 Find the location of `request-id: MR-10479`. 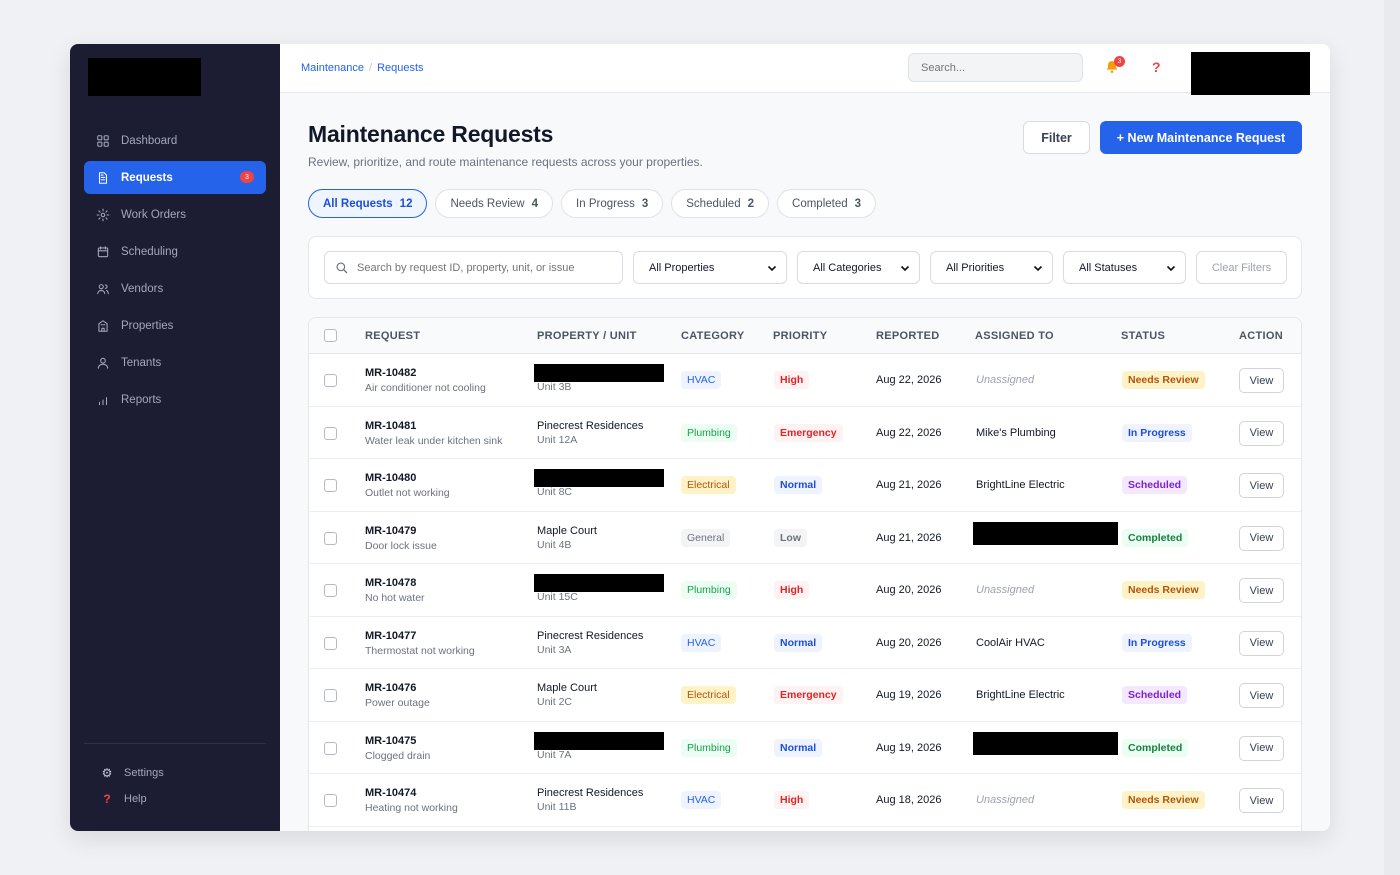

request-id: MR-10479 is located at coordinates (401, 531).